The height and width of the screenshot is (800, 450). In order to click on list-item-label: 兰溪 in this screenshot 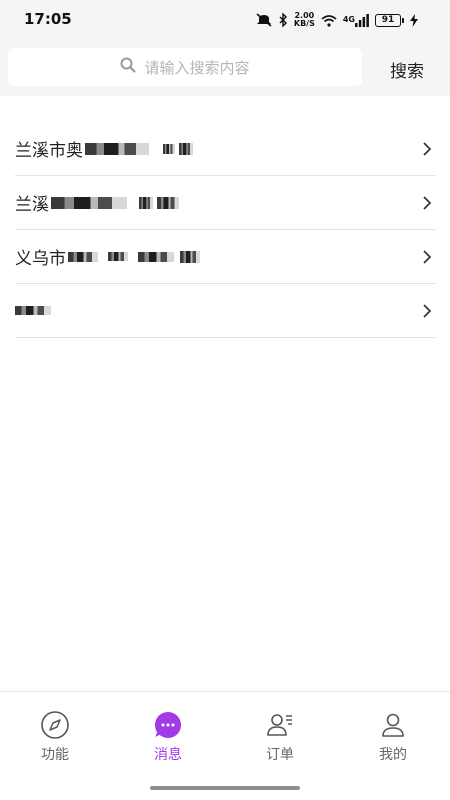, I will do `click(97, 202)`.